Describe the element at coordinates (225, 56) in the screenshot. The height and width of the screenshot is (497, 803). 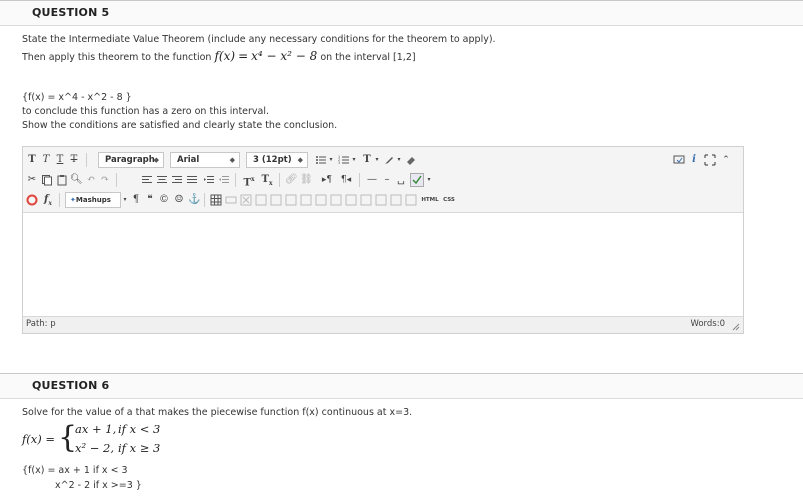
I see `q5-function-name: f(x)` at that location.